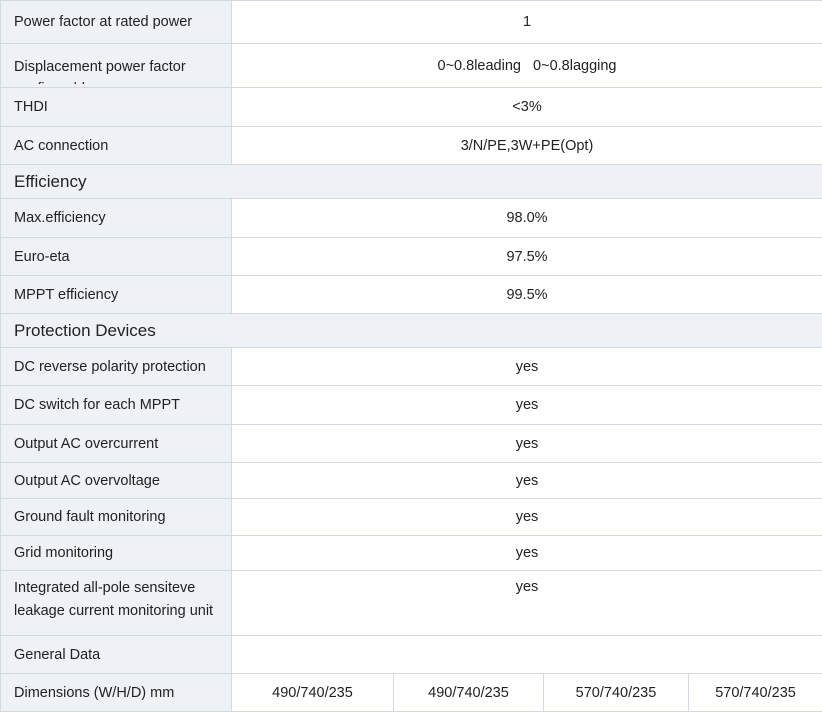 This screenshot has height=717, width=822. What do you see at coordinates (100, 71) in the screenshot?
I see `row-label-text: Displacement power factor configurable` at bounding box center [100, 71].